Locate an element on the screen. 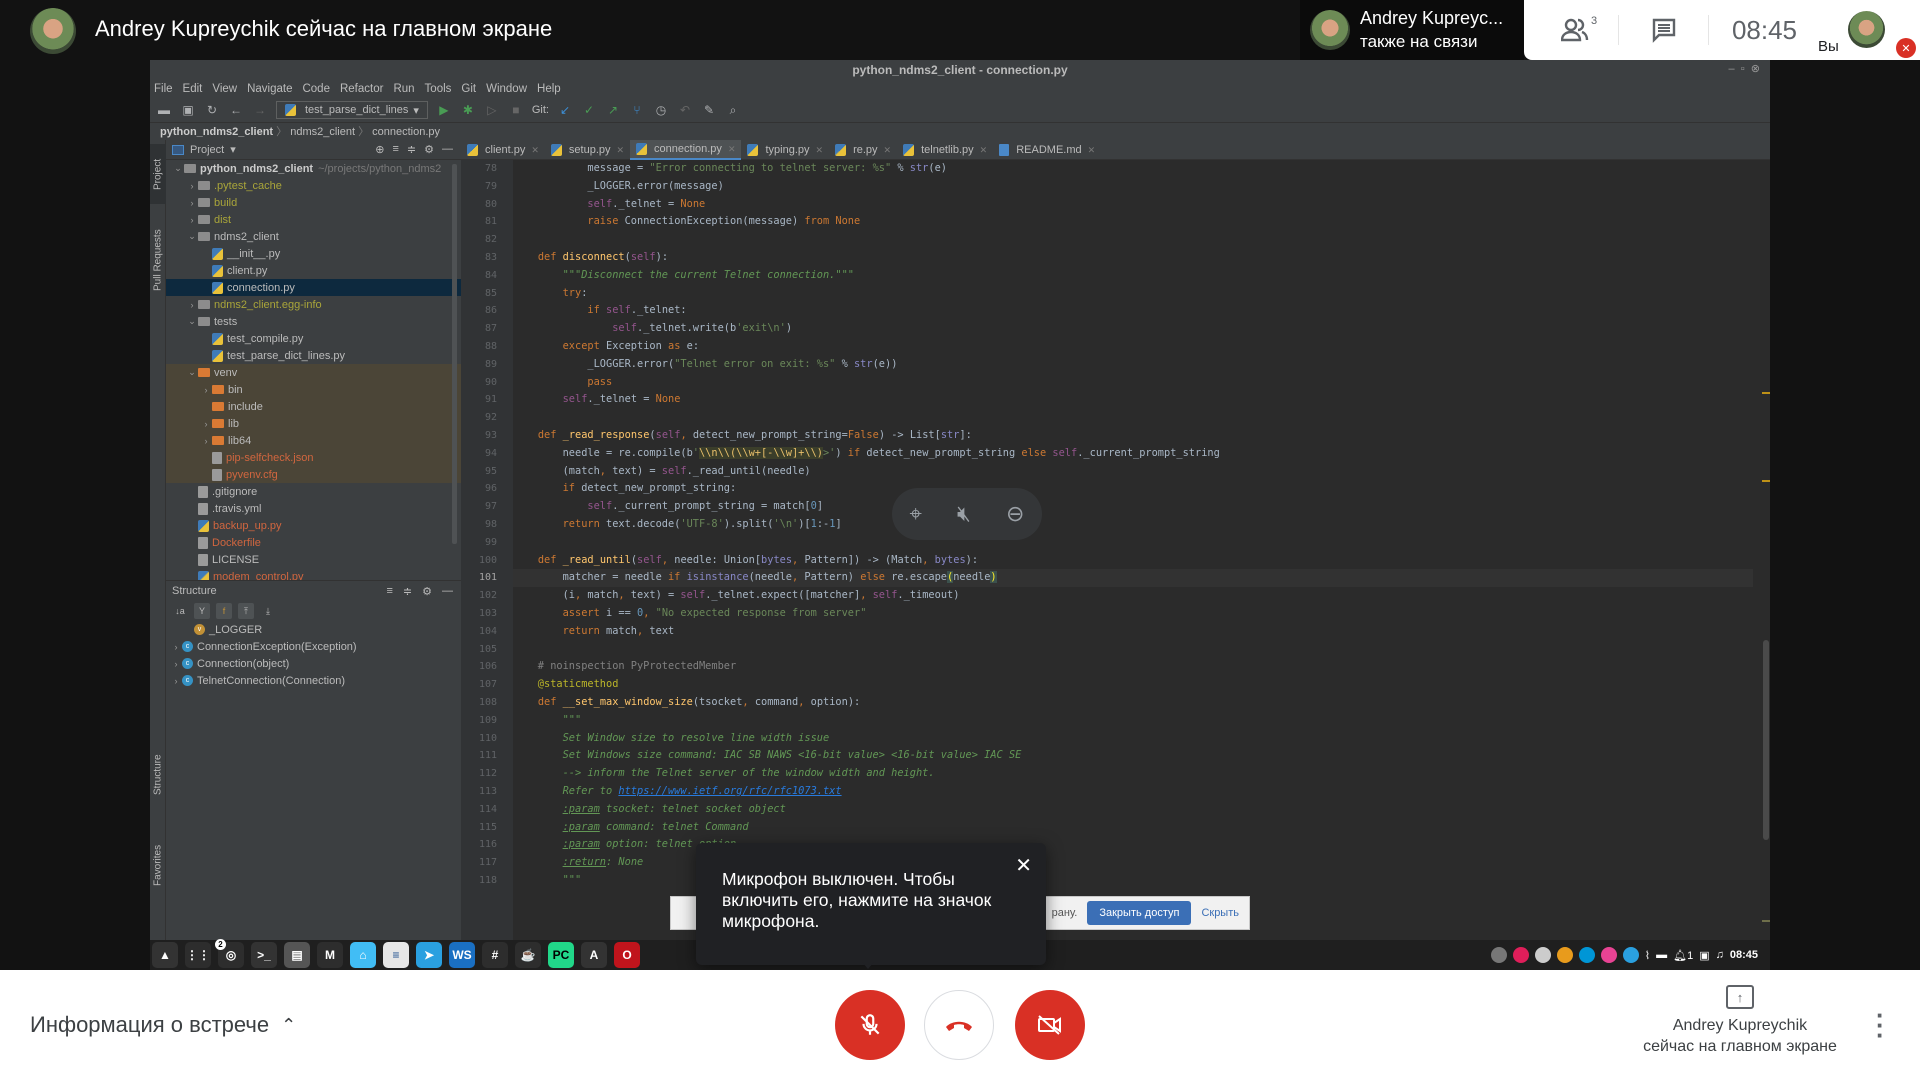  tree-item: LICENSE is located at coordinates (313, 559).